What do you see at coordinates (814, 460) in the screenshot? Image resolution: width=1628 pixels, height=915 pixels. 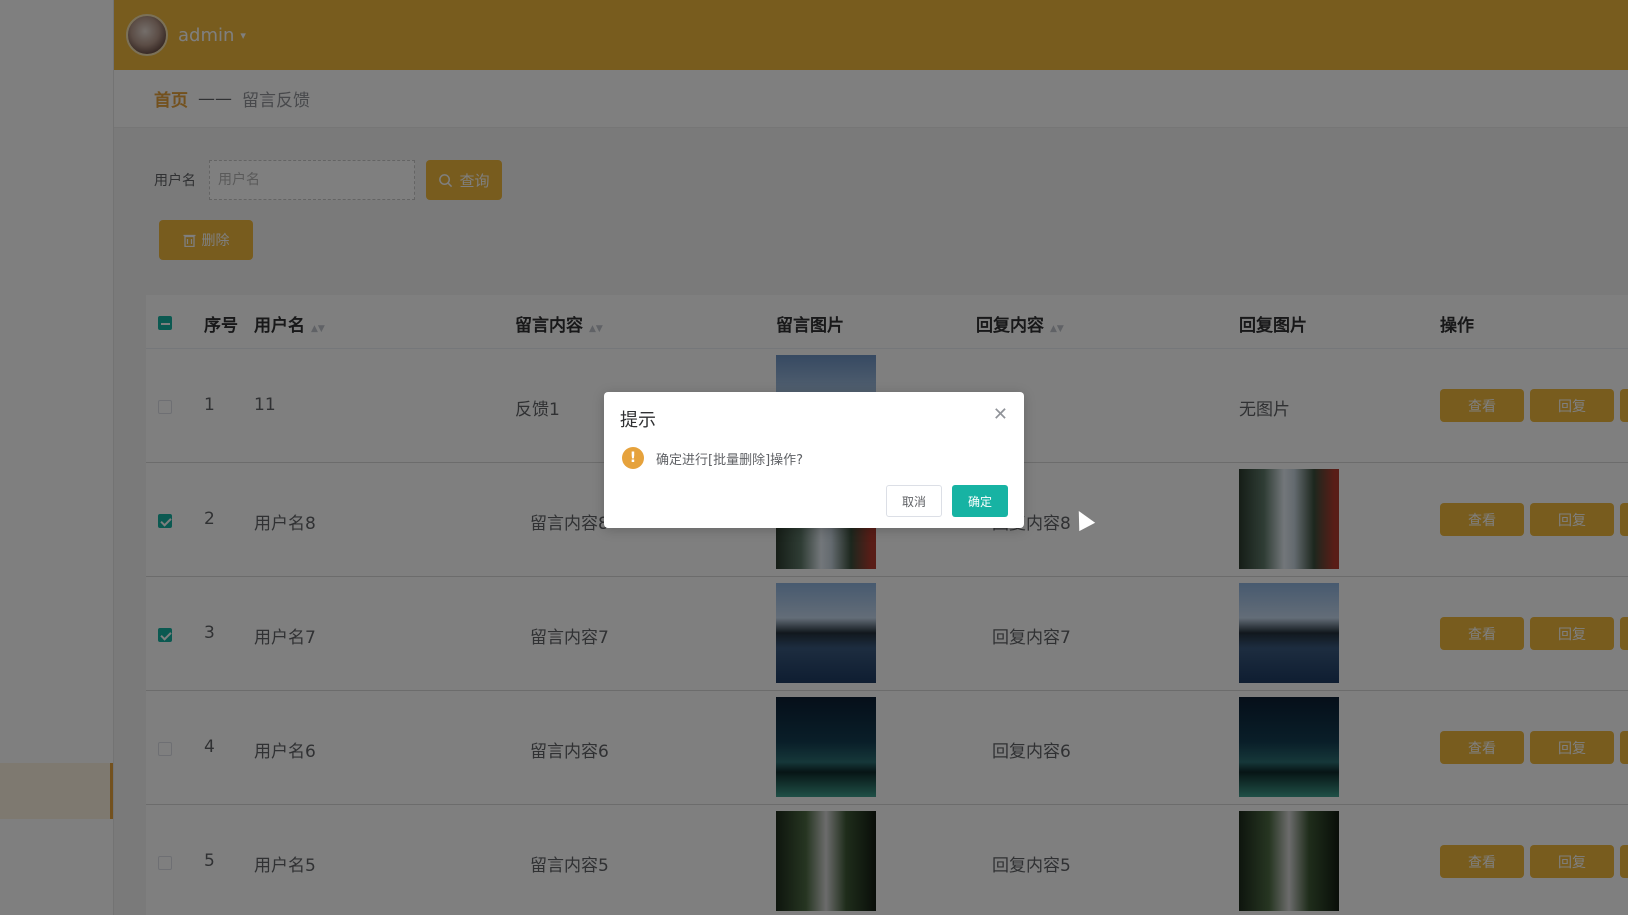 I see `confirm-dialog: 提示 ✕ ! 确定进行[批量删除]操作? 取消 确定` at bounding box center [814, 460].